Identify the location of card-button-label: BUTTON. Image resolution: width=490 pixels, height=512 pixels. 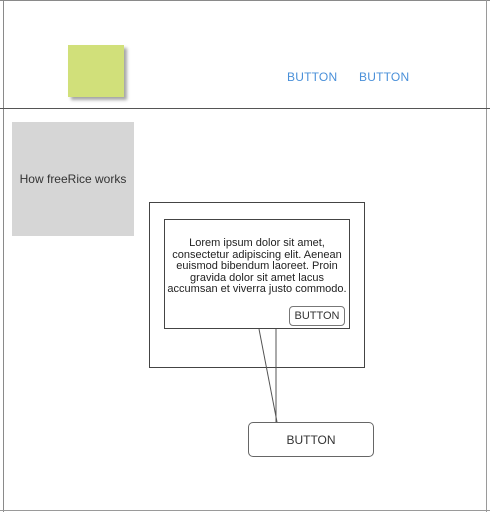
(317, 316).